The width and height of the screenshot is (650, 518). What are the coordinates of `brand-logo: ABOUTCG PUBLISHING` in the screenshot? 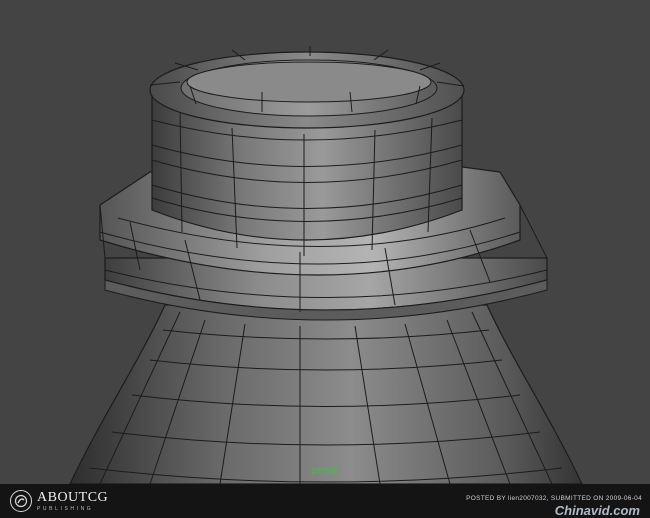 It's located at (59, 501).